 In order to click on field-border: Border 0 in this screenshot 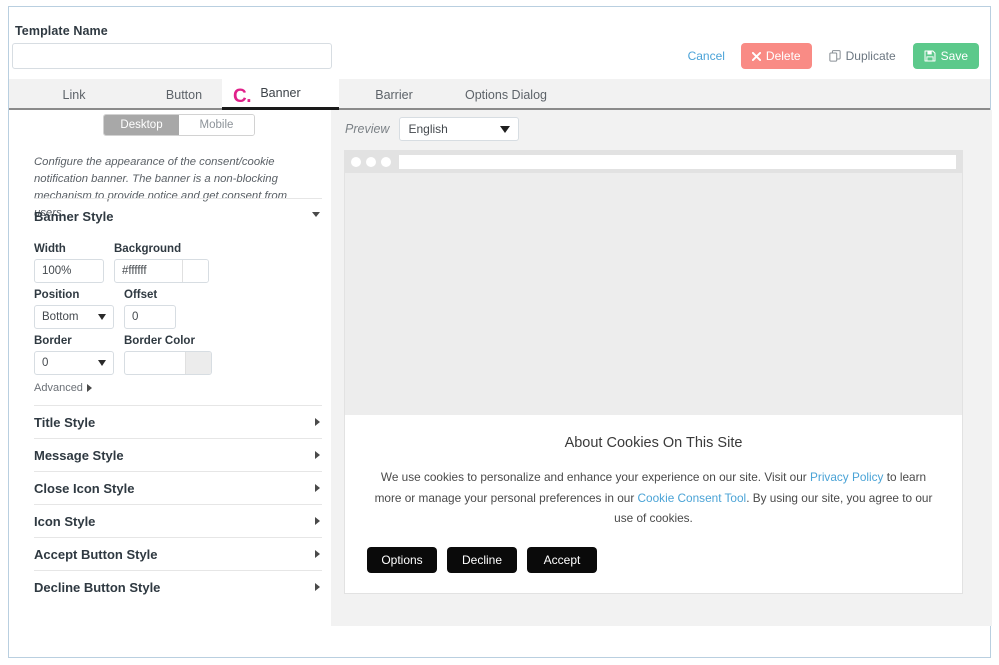, I will do `click(74, 355)`.